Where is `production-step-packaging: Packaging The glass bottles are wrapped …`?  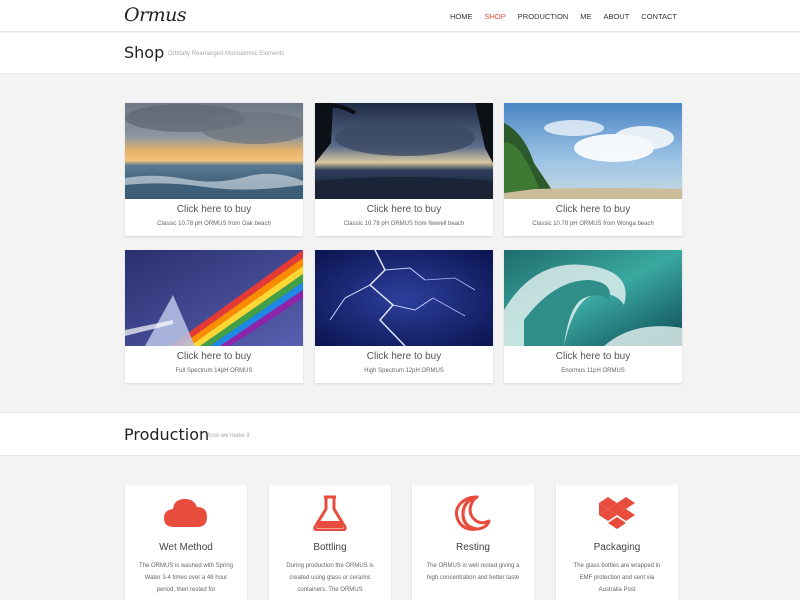
production-step-packaging: Packaging The glass bottles are wrapped … is located at coordinates (617, 542).